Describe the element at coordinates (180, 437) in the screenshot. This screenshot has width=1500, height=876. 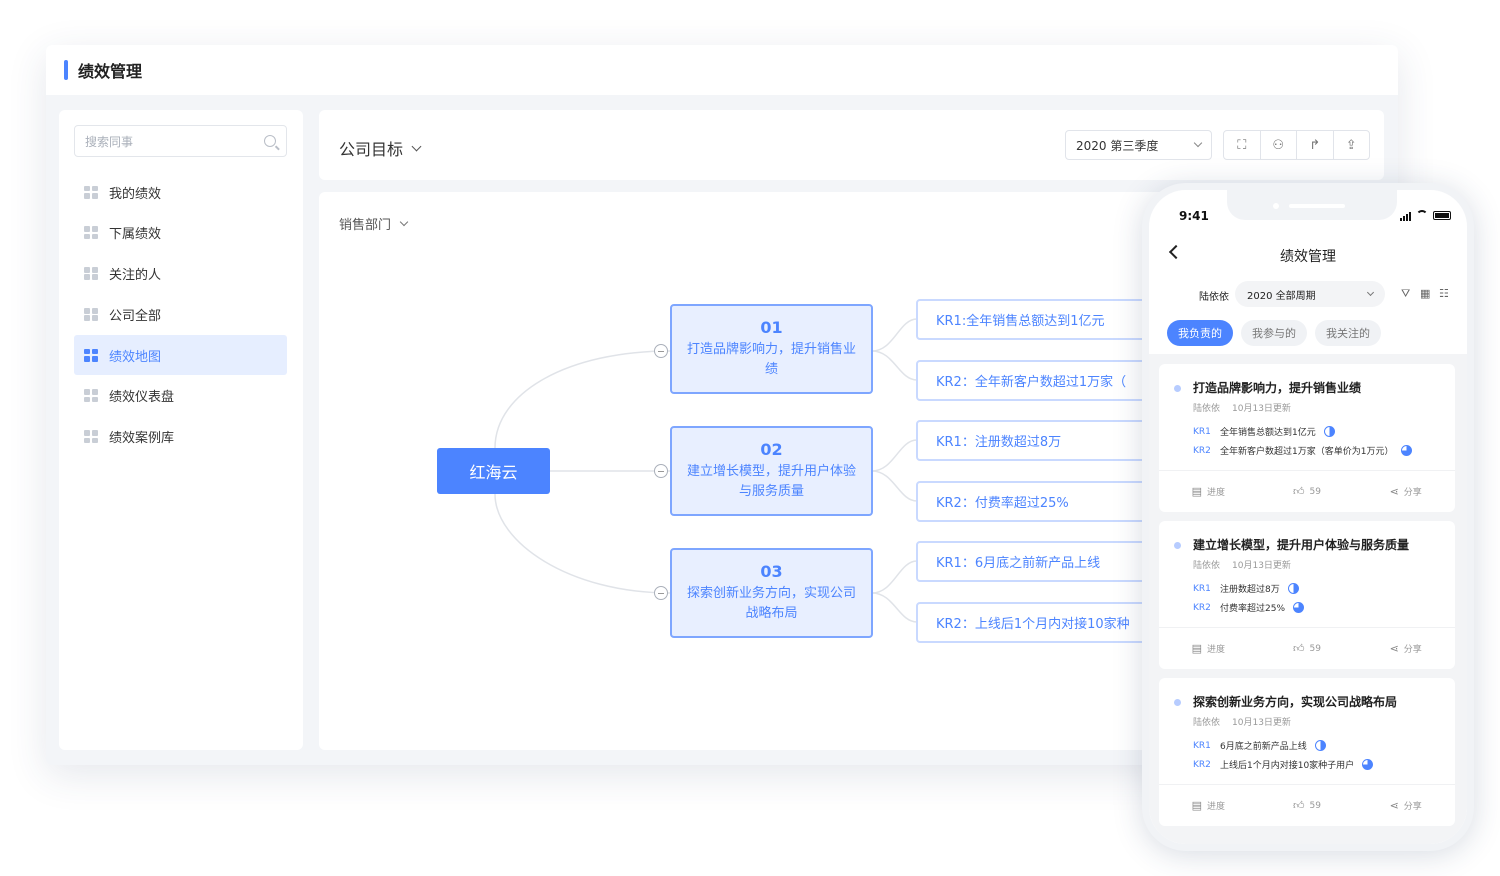
I see `sidebar-item-case-library: 绩效案例库` at that location.